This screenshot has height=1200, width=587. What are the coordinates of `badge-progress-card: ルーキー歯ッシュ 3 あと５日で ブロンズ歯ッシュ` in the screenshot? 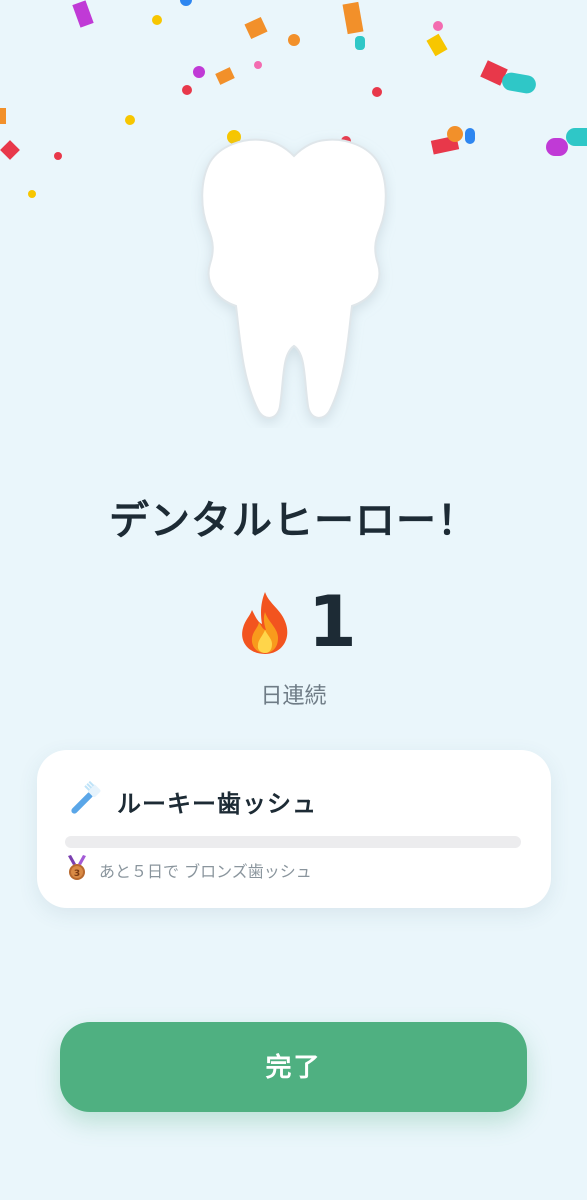 It's located at (294, 829).